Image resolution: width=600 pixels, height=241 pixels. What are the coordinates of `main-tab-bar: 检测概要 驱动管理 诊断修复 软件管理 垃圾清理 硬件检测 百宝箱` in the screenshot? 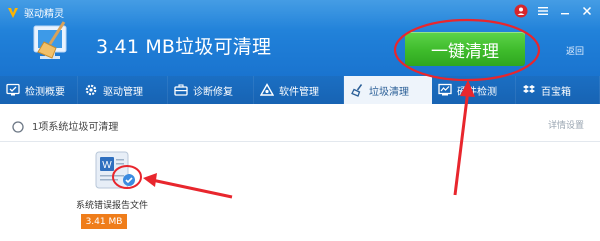 It's located at (300, 90).